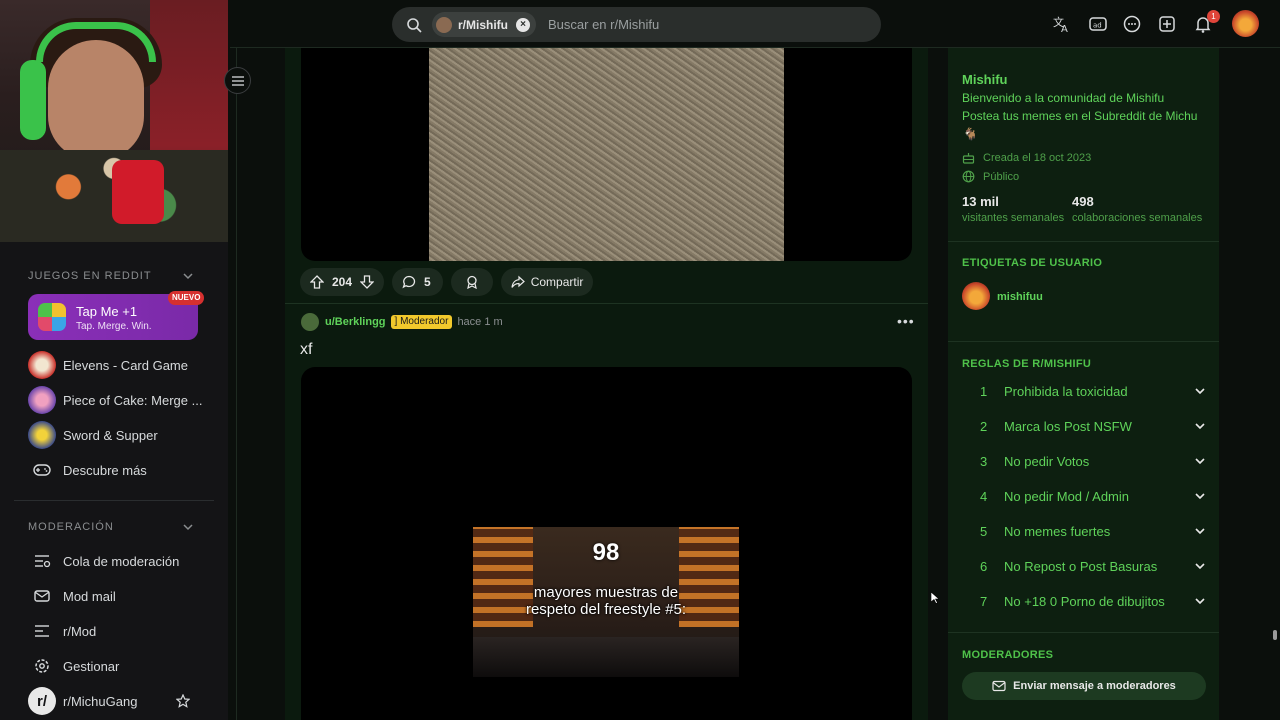 The width and height of the screenshot is (1280, 720). What do you see at coordinates (427, 282) in the screenshot?
I see `comment-count: 5` at bounding box center [427, 282].